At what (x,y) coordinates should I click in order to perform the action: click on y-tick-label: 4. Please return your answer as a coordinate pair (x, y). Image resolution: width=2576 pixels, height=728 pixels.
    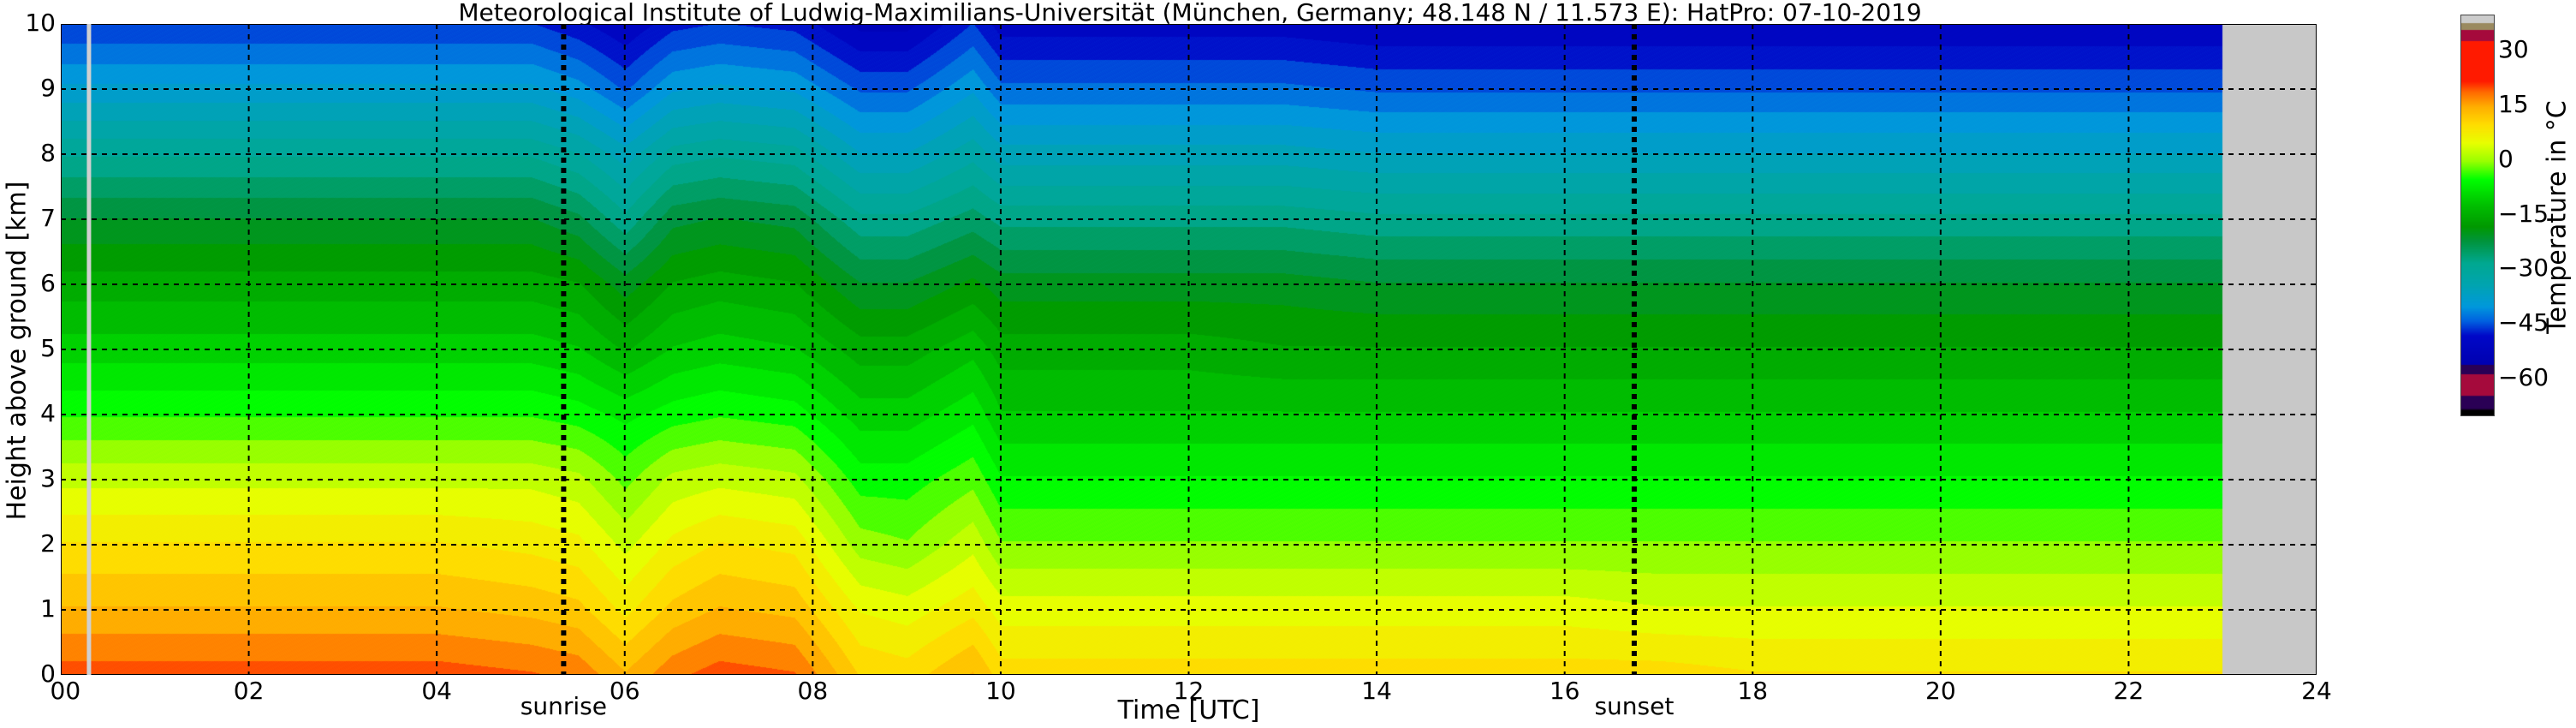
    Looking at the image, I should click on (48, 413).